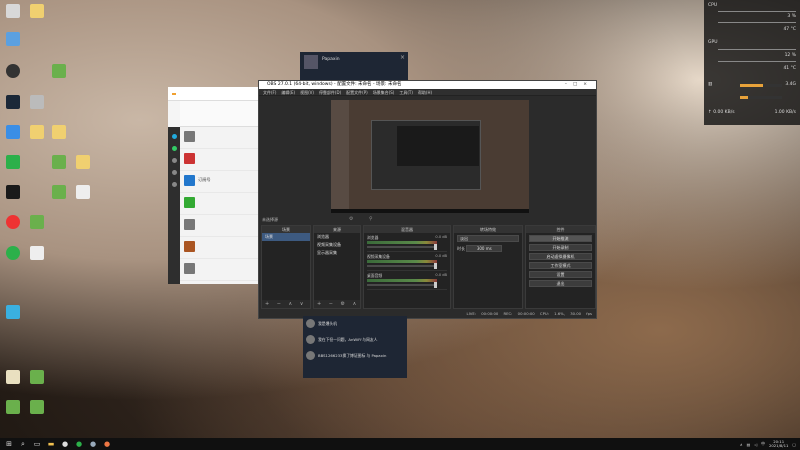  Describe the element at coordinates (286, 267) in the screenshot. I see `scenes-dock: 场景 场景 + − ∧ ∨` at that location.